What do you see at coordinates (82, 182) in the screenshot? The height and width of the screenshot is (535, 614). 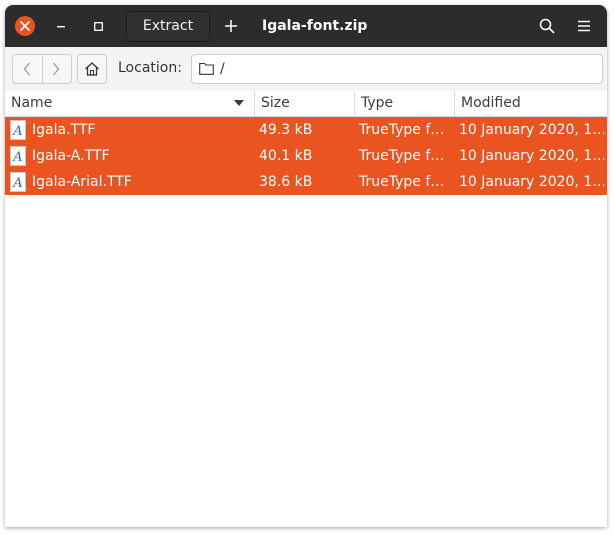 I see `file-name: Igala-Arial.TTF` at bounding box center [82, 182].